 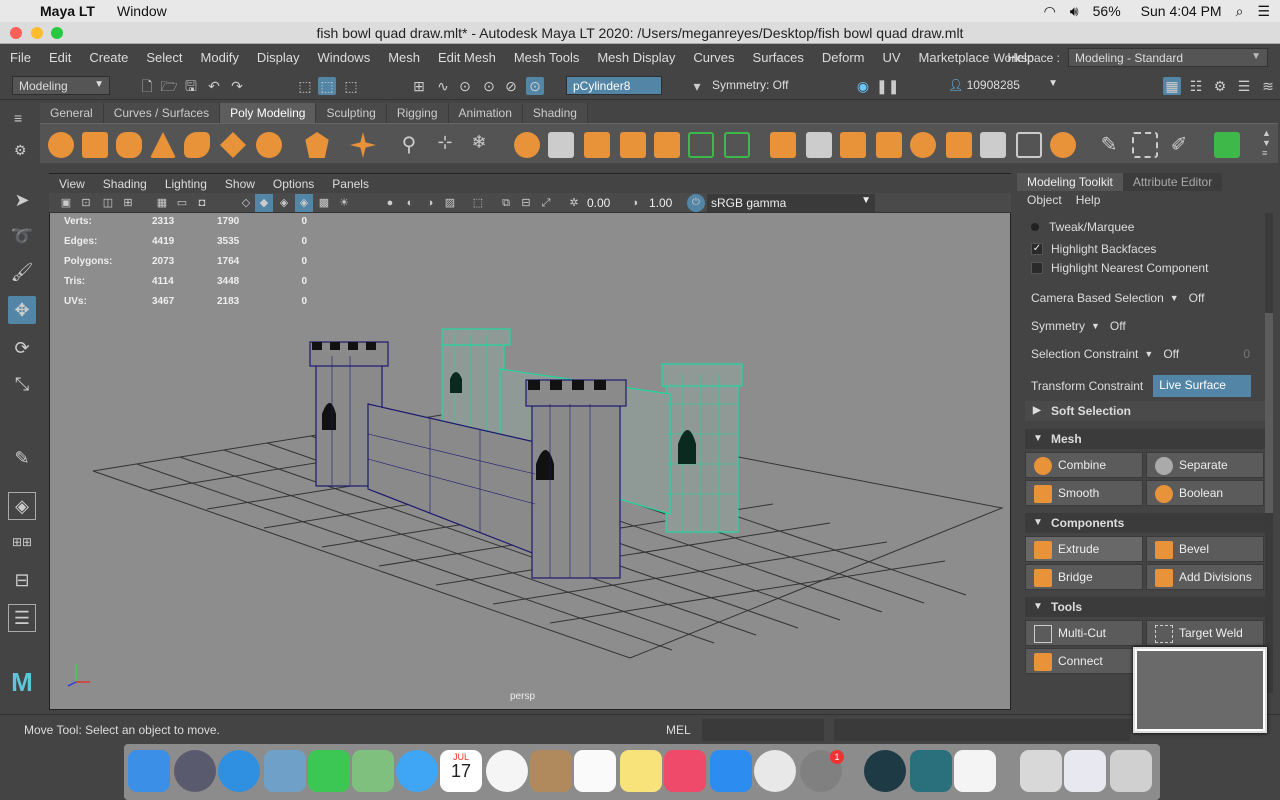 What do you see at coordinates (269, 145) in the screenshot?
I see `poly-disc-icon` at bounding box center [269, 145].